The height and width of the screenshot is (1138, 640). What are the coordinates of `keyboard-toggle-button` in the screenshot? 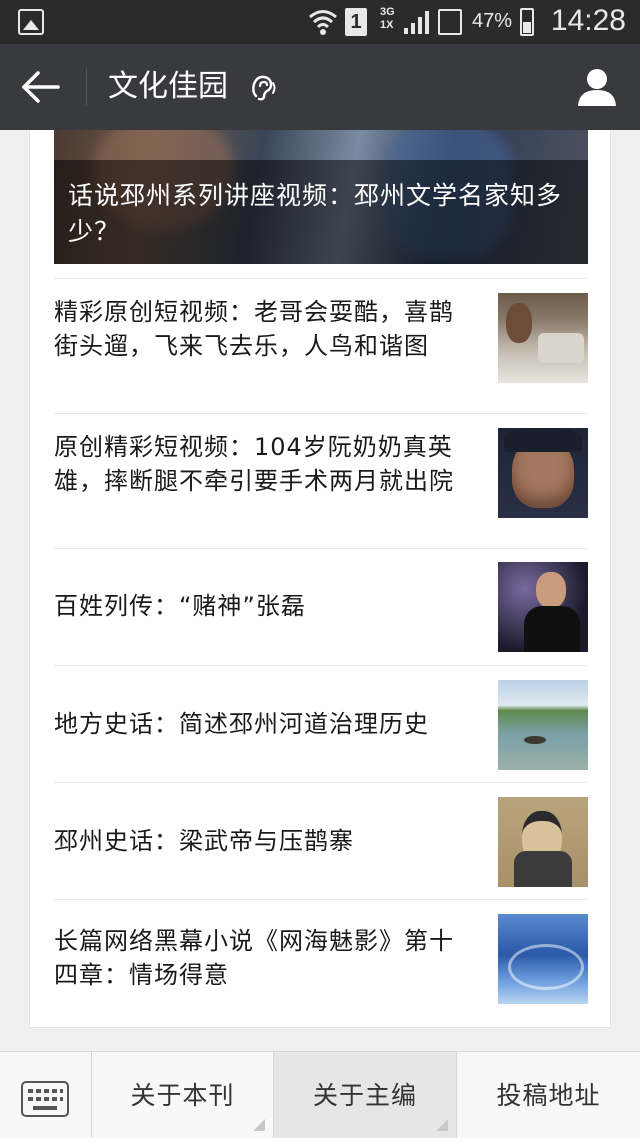 It's located at (46, 1095).